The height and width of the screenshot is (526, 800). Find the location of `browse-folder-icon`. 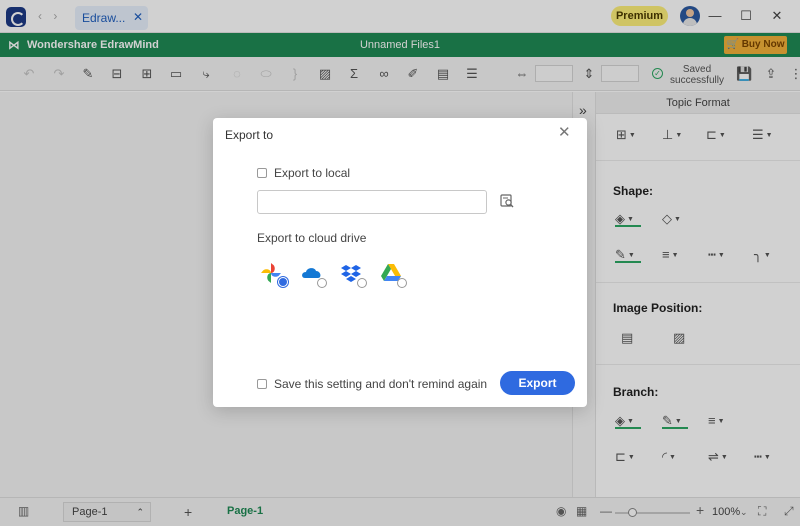

browse-folder-icon is located at coordinates (507, 201).